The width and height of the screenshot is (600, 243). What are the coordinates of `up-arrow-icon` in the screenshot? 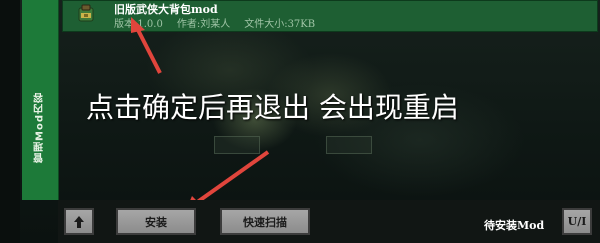 It's located at (79, 221).